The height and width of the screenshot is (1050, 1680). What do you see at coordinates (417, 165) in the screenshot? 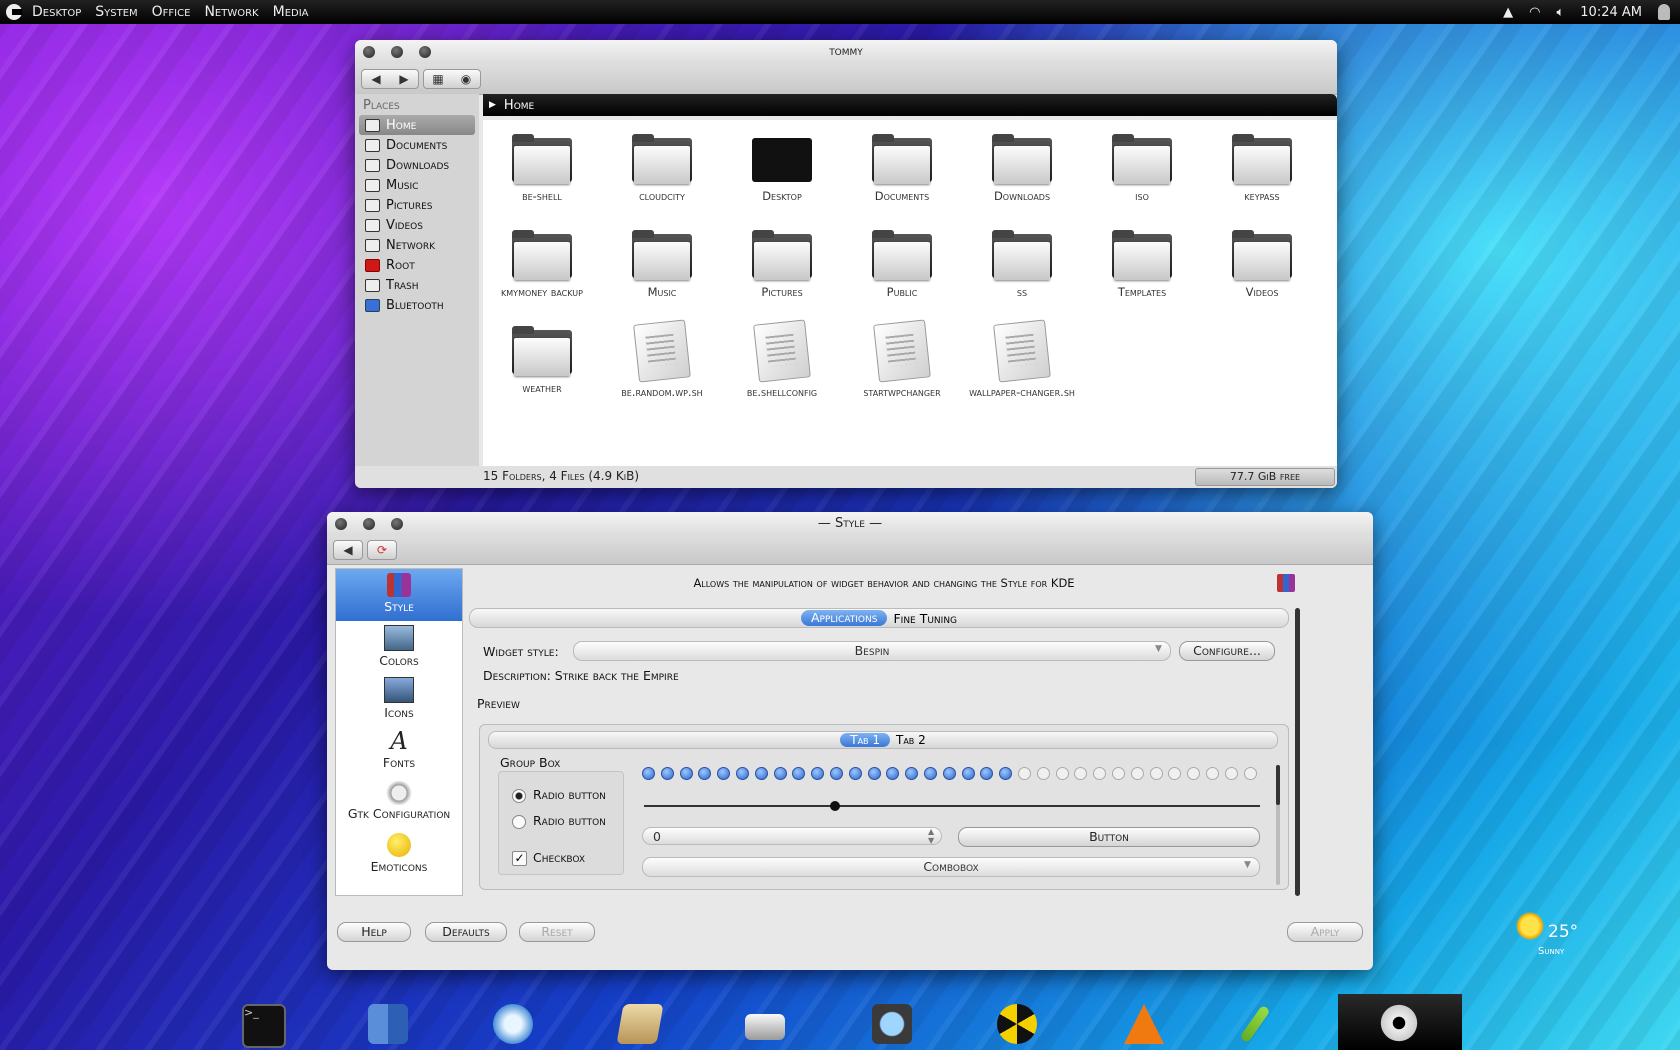
I see `place-downloads: Downloads` at bounding box center [417, 165].